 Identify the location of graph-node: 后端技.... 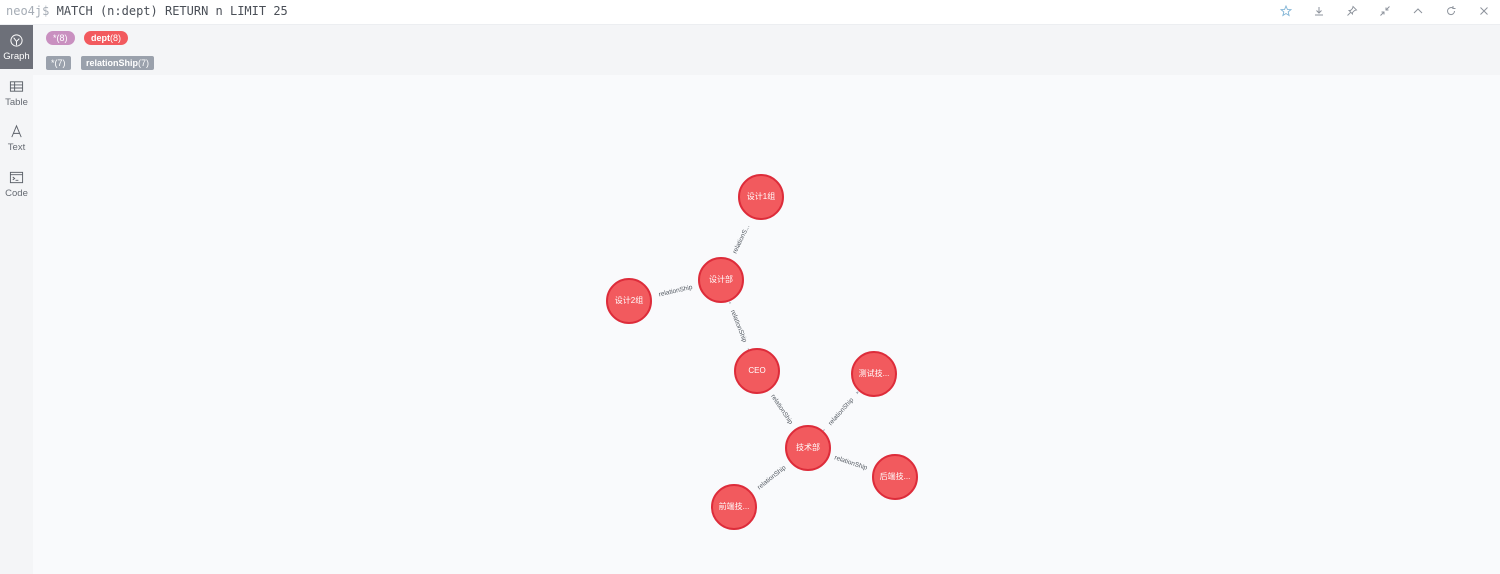
(895, 477).